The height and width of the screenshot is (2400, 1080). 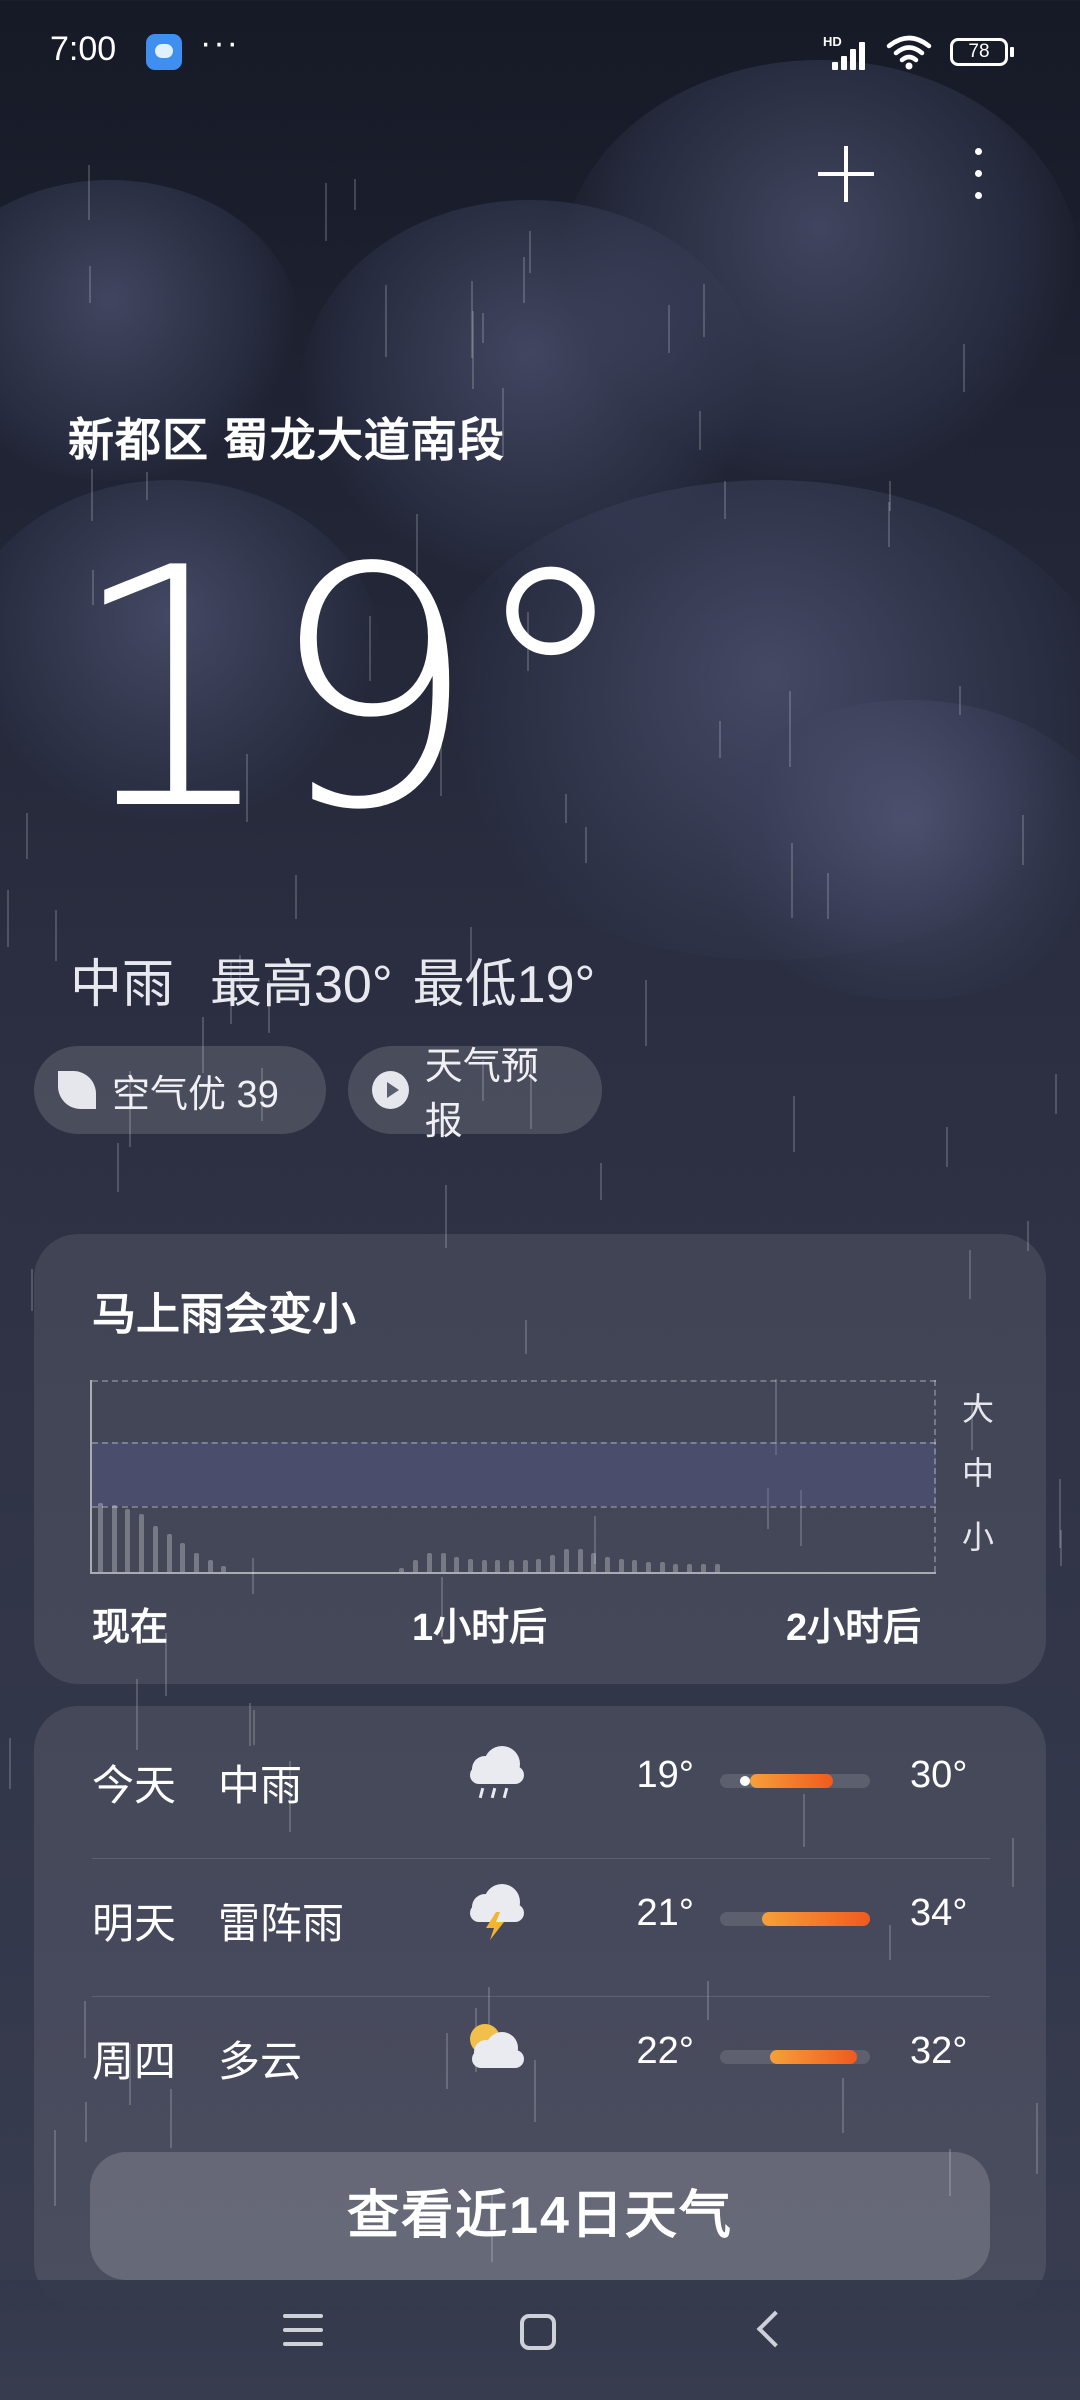 What do you see at coordinates (130, 1628) in the screenshot?
I see `x-label-now: 现在` at bounding box center [130, 1628].